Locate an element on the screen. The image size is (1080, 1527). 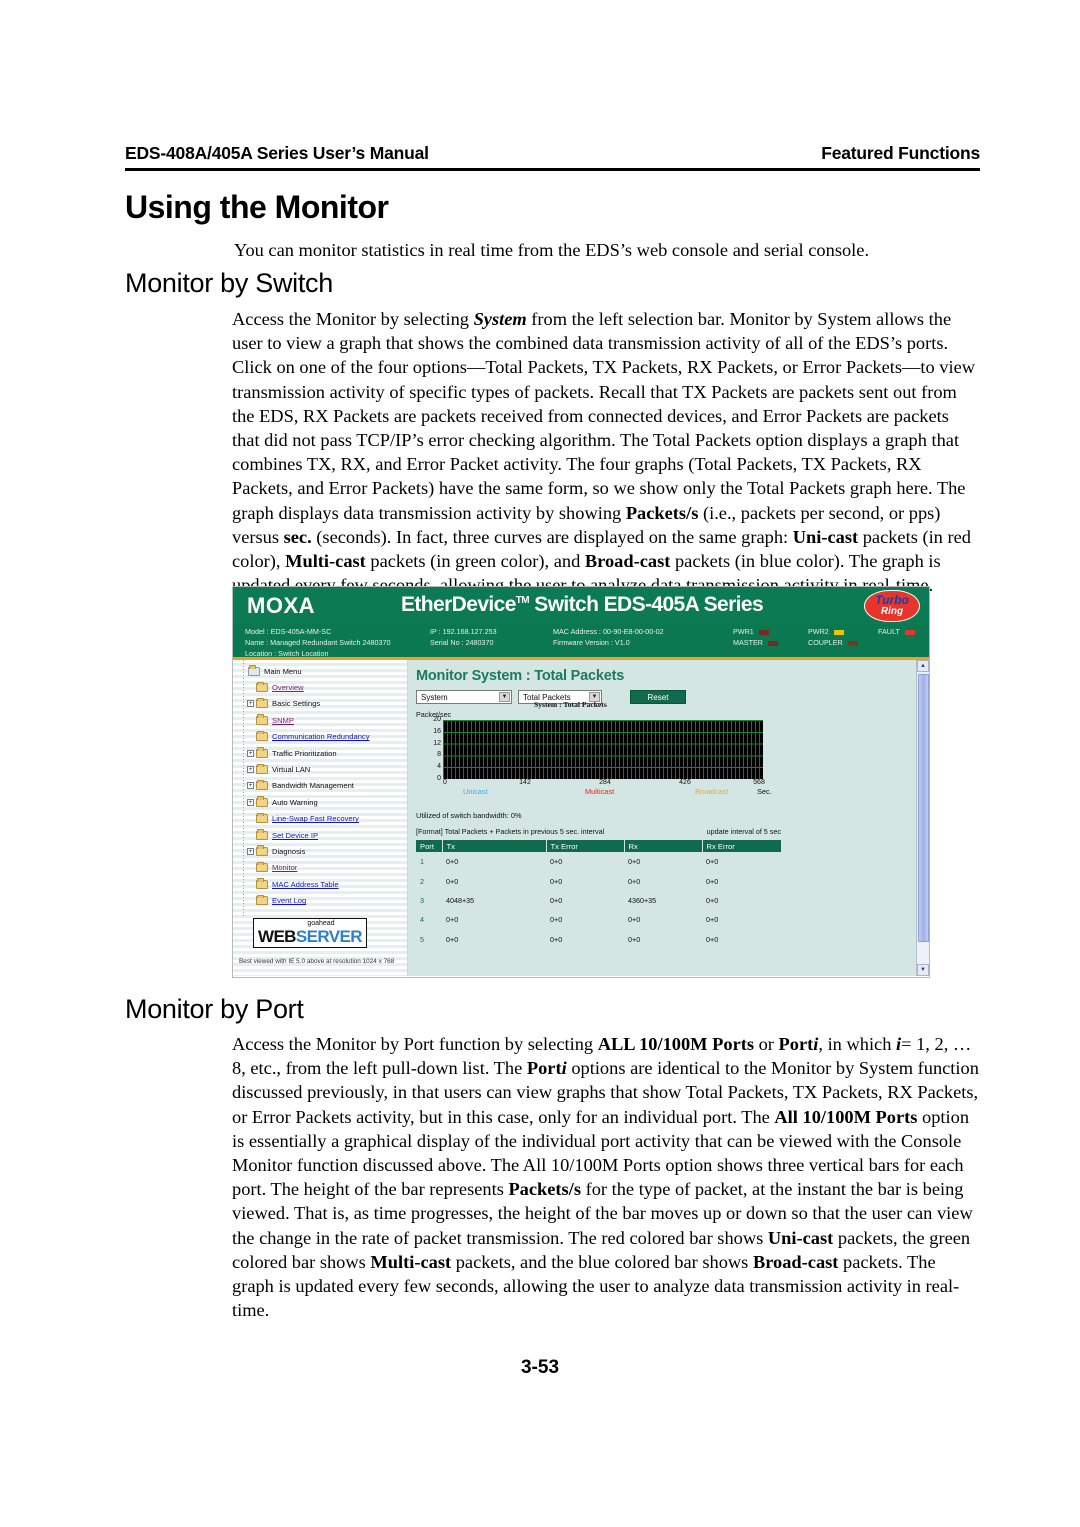
legend-multicast: Multicast is located at coordinates (600, 791).